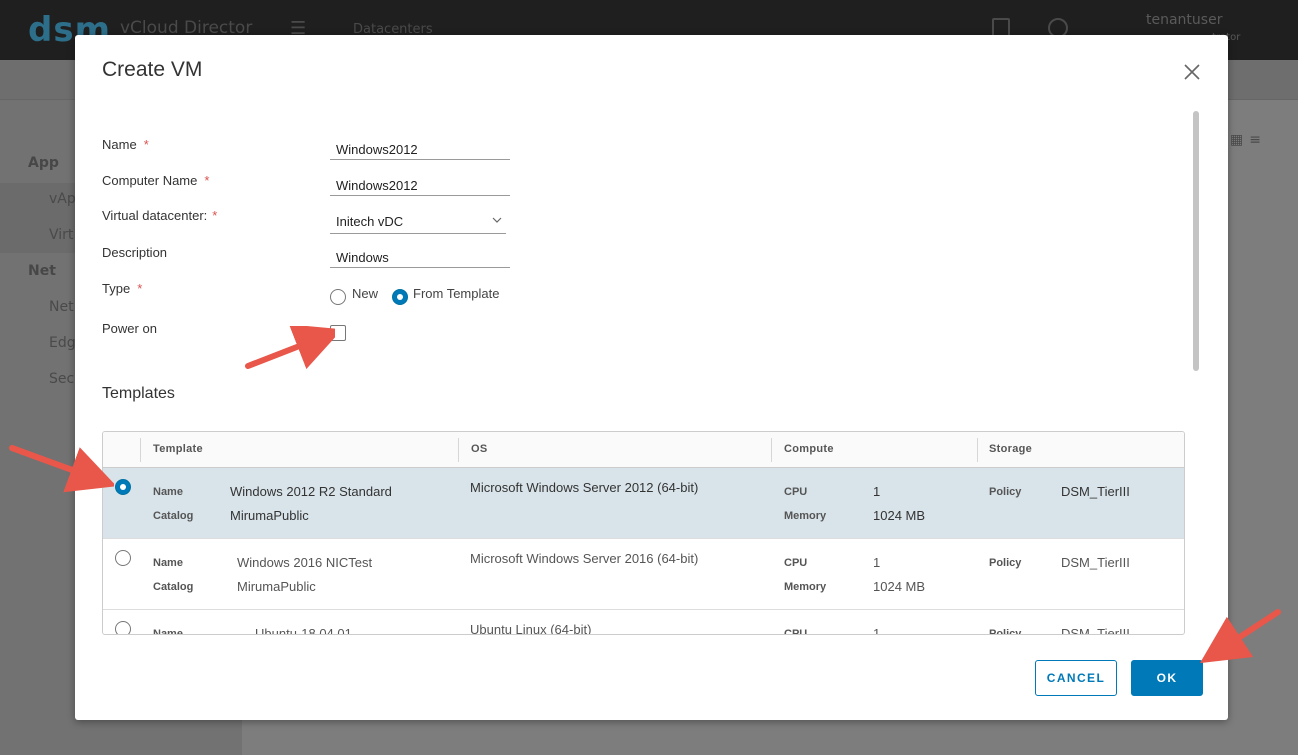 This screenshot has width=1298, height=755. Describe the element at coordinates (129, 328) in the screenshot. I see `power-on-label: Power on` at that location.